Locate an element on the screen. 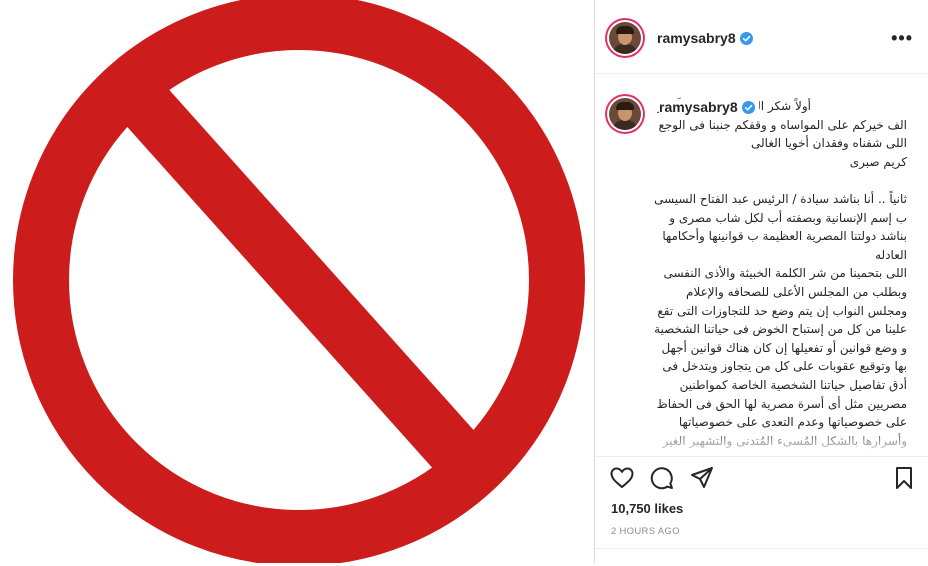 The image size is (928, 566). post-actions: 10,750 likes 2 HOURS AGO is located at coordinates (761, 511).